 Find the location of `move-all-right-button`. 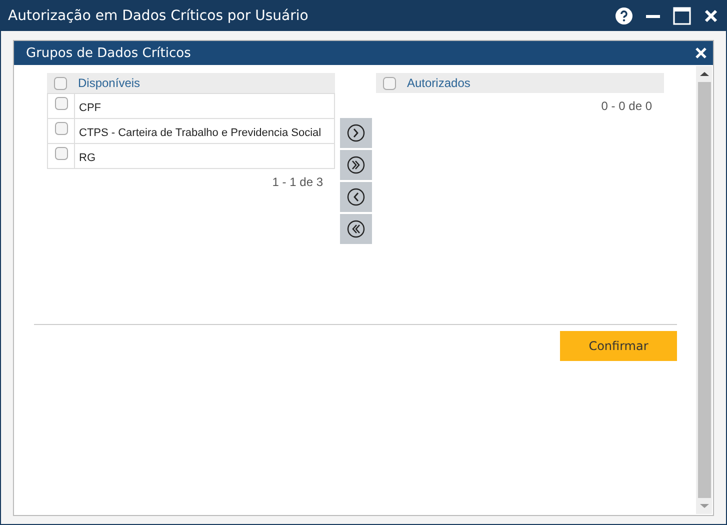

move-all-right-button is located at coordinates (356, 165).